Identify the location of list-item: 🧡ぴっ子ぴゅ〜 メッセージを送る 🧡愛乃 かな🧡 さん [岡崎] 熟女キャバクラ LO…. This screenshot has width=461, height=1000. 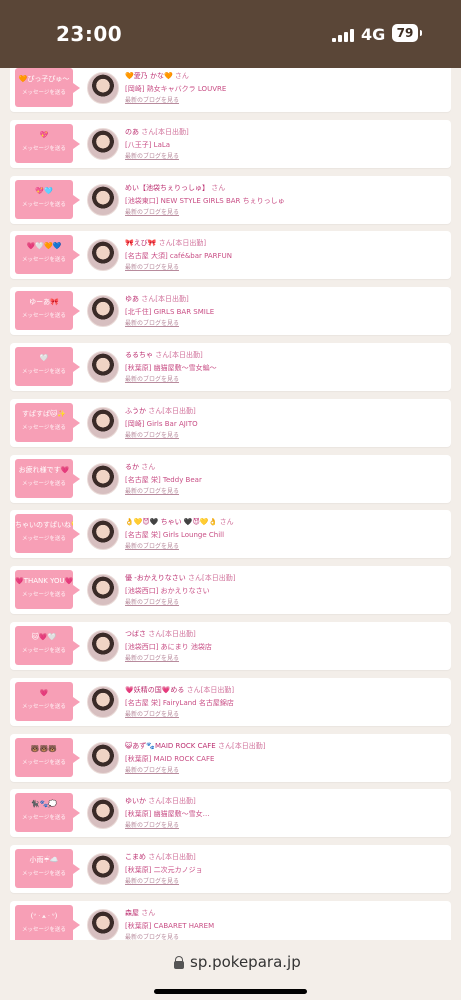
(230, 90).